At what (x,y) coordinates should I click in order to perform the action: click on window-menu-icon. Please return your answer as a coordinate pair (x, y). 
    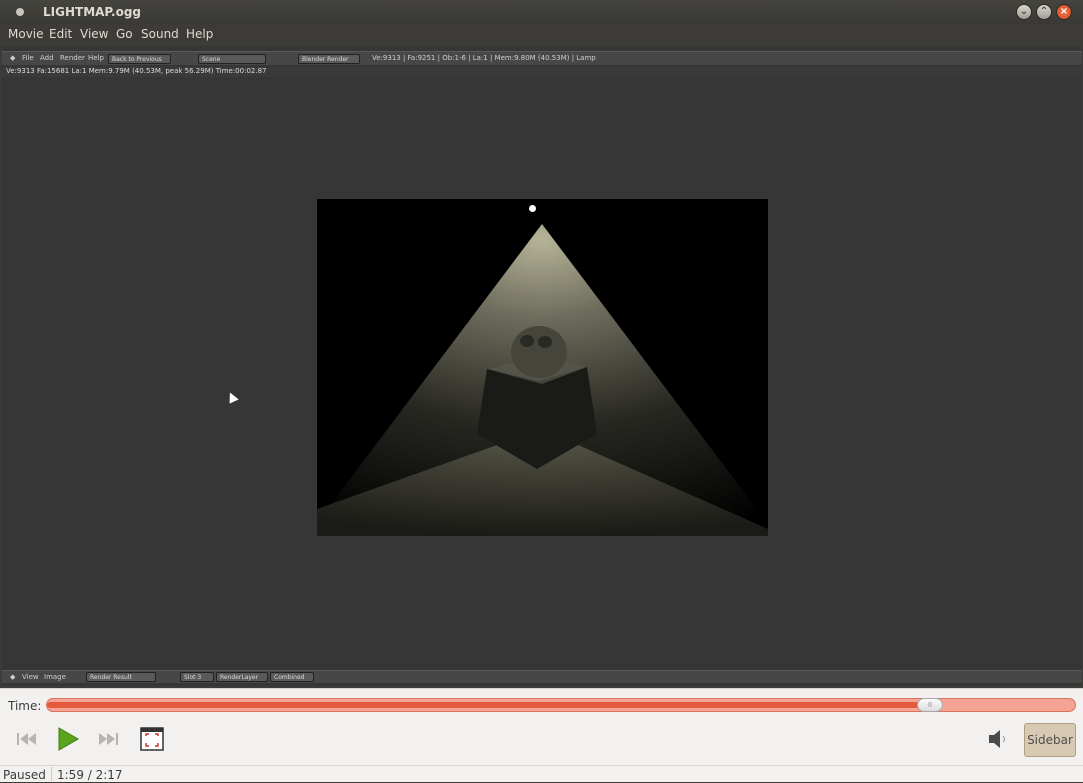
    Looking at the image, I should click on (20, 12).